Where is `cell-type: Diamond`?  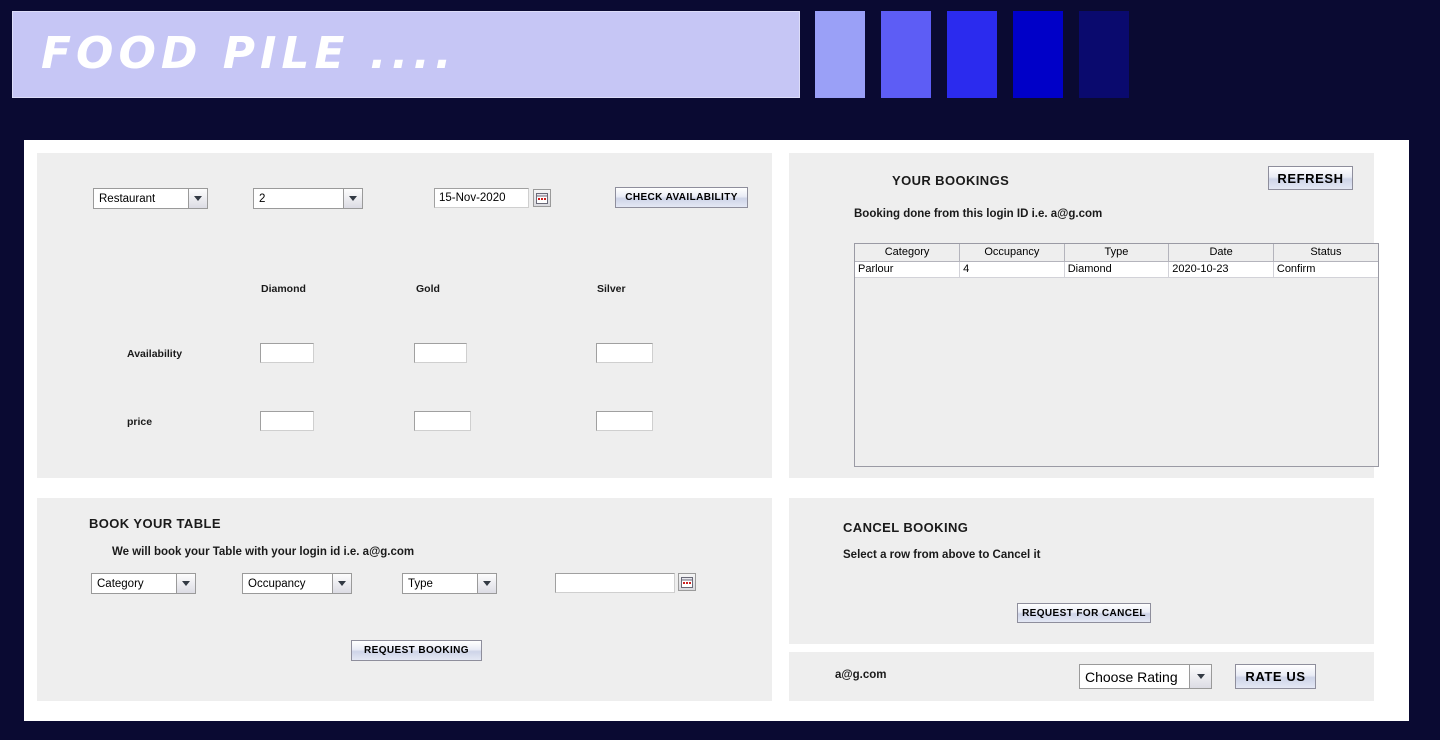
cell-type: Diamond is located at coordinates (1117, 269).